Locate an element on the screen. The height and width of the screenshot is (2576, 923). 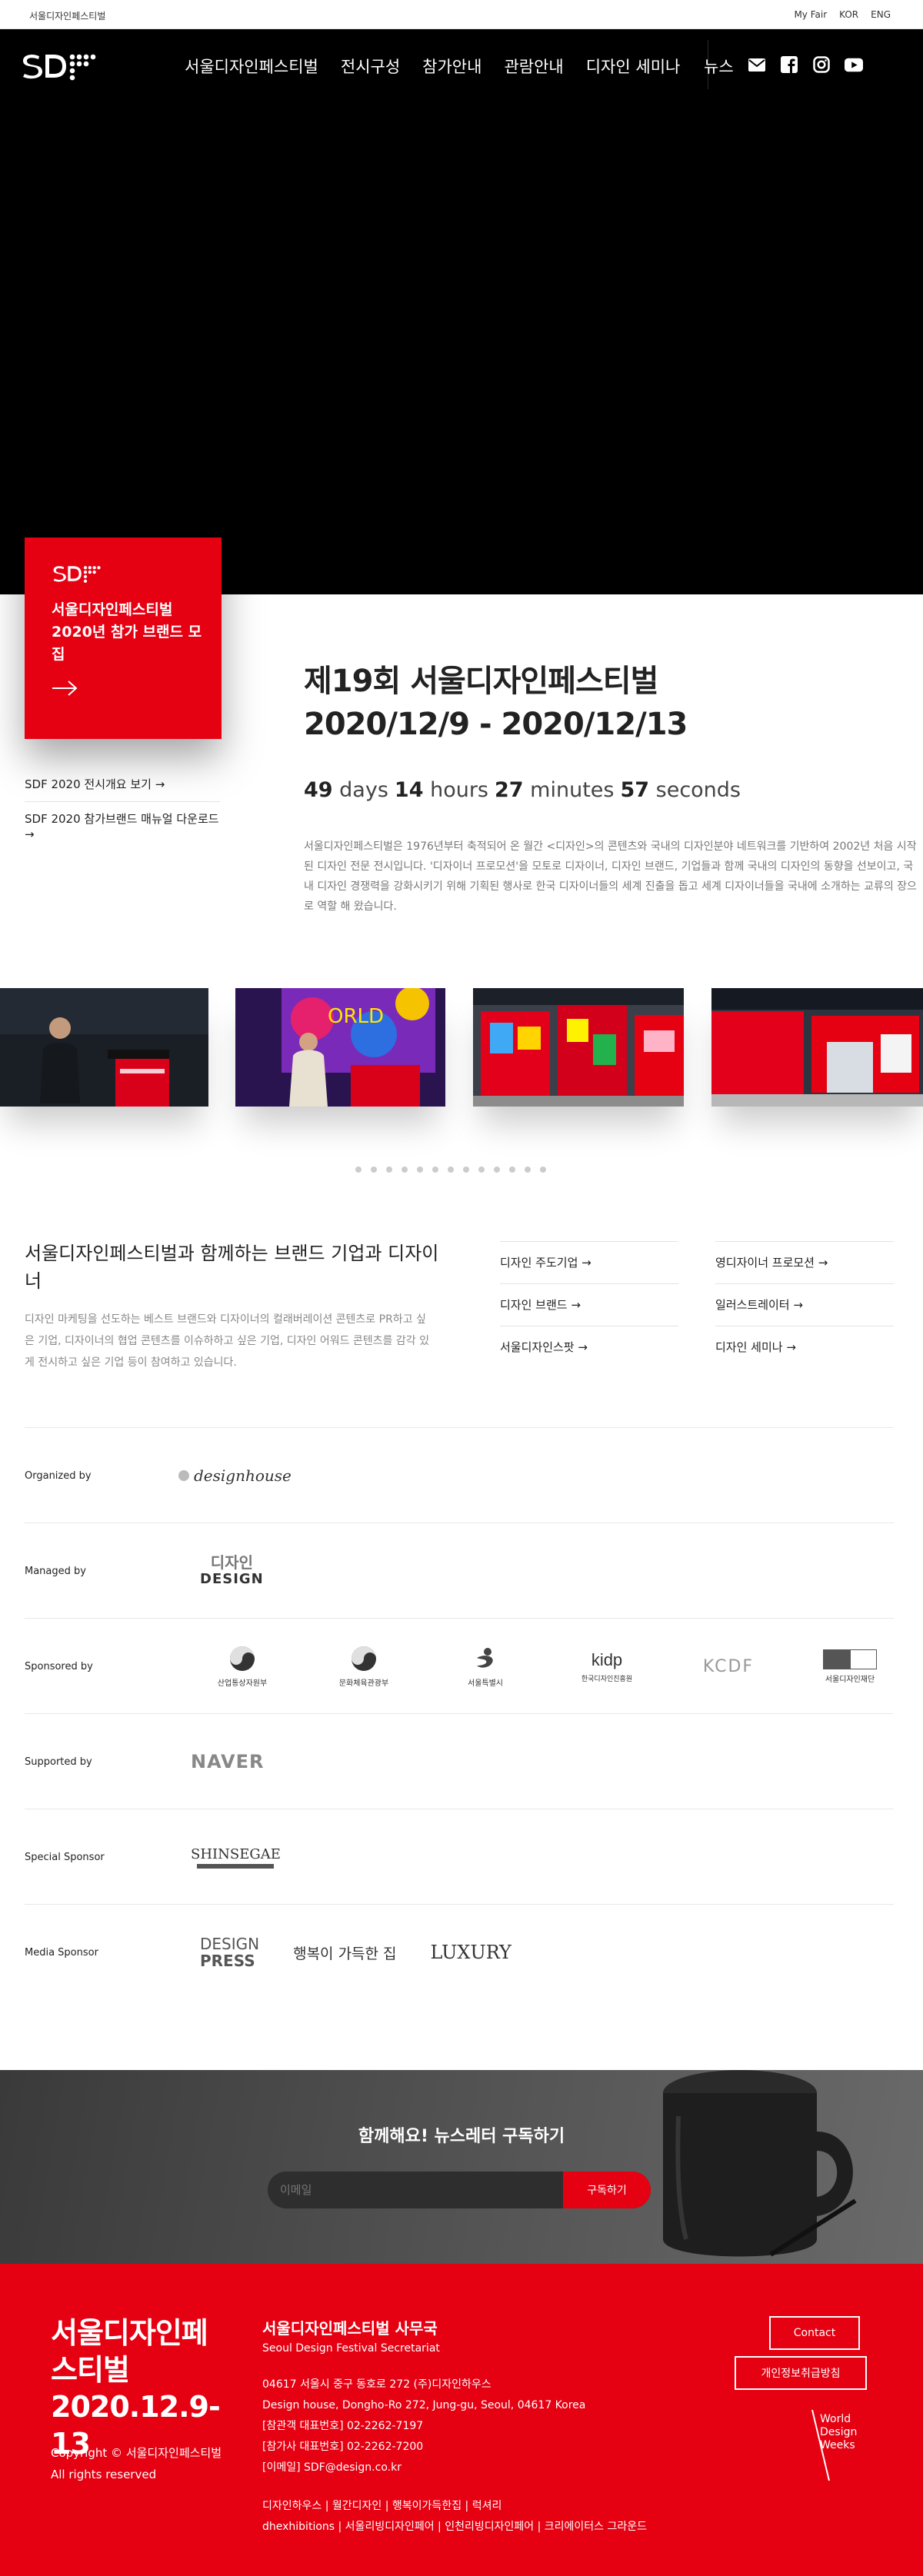
nav-participation: 참가안내 is located at coordinates (451, 67).